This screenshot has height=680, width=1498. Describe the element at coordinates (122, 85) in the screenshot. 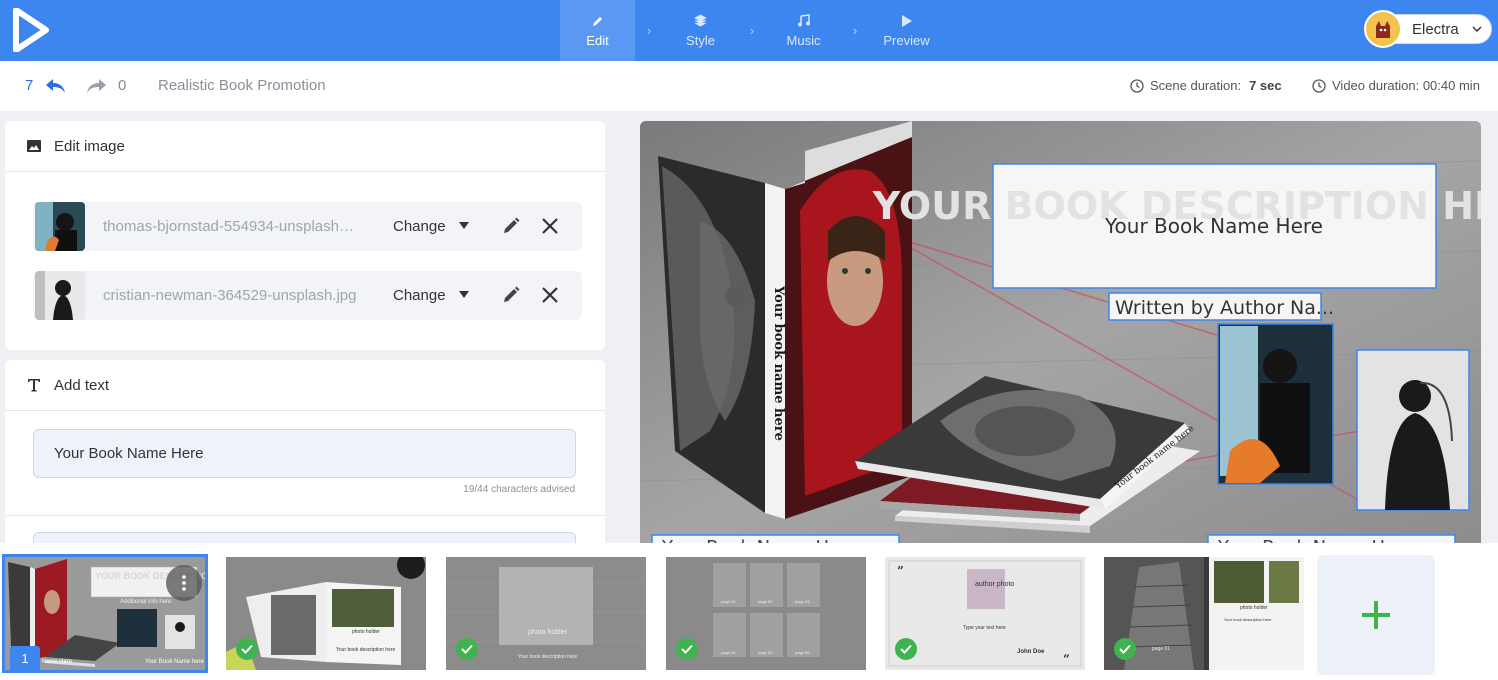

I see `redo-count: 0` at that location.